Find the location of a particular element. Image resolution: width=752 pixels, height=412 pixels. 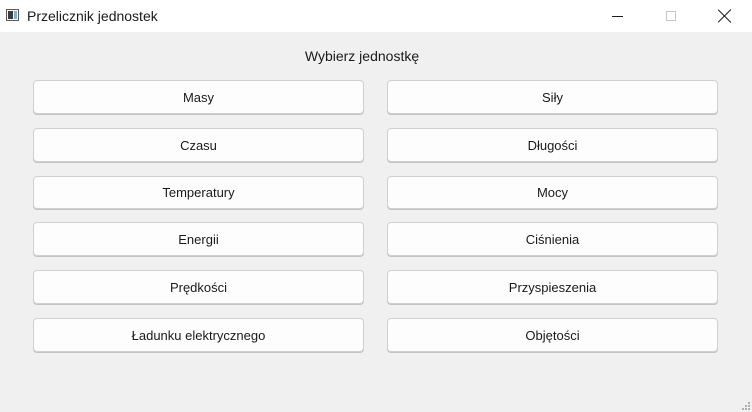

maximize-button is located at coordinates (671, 16).